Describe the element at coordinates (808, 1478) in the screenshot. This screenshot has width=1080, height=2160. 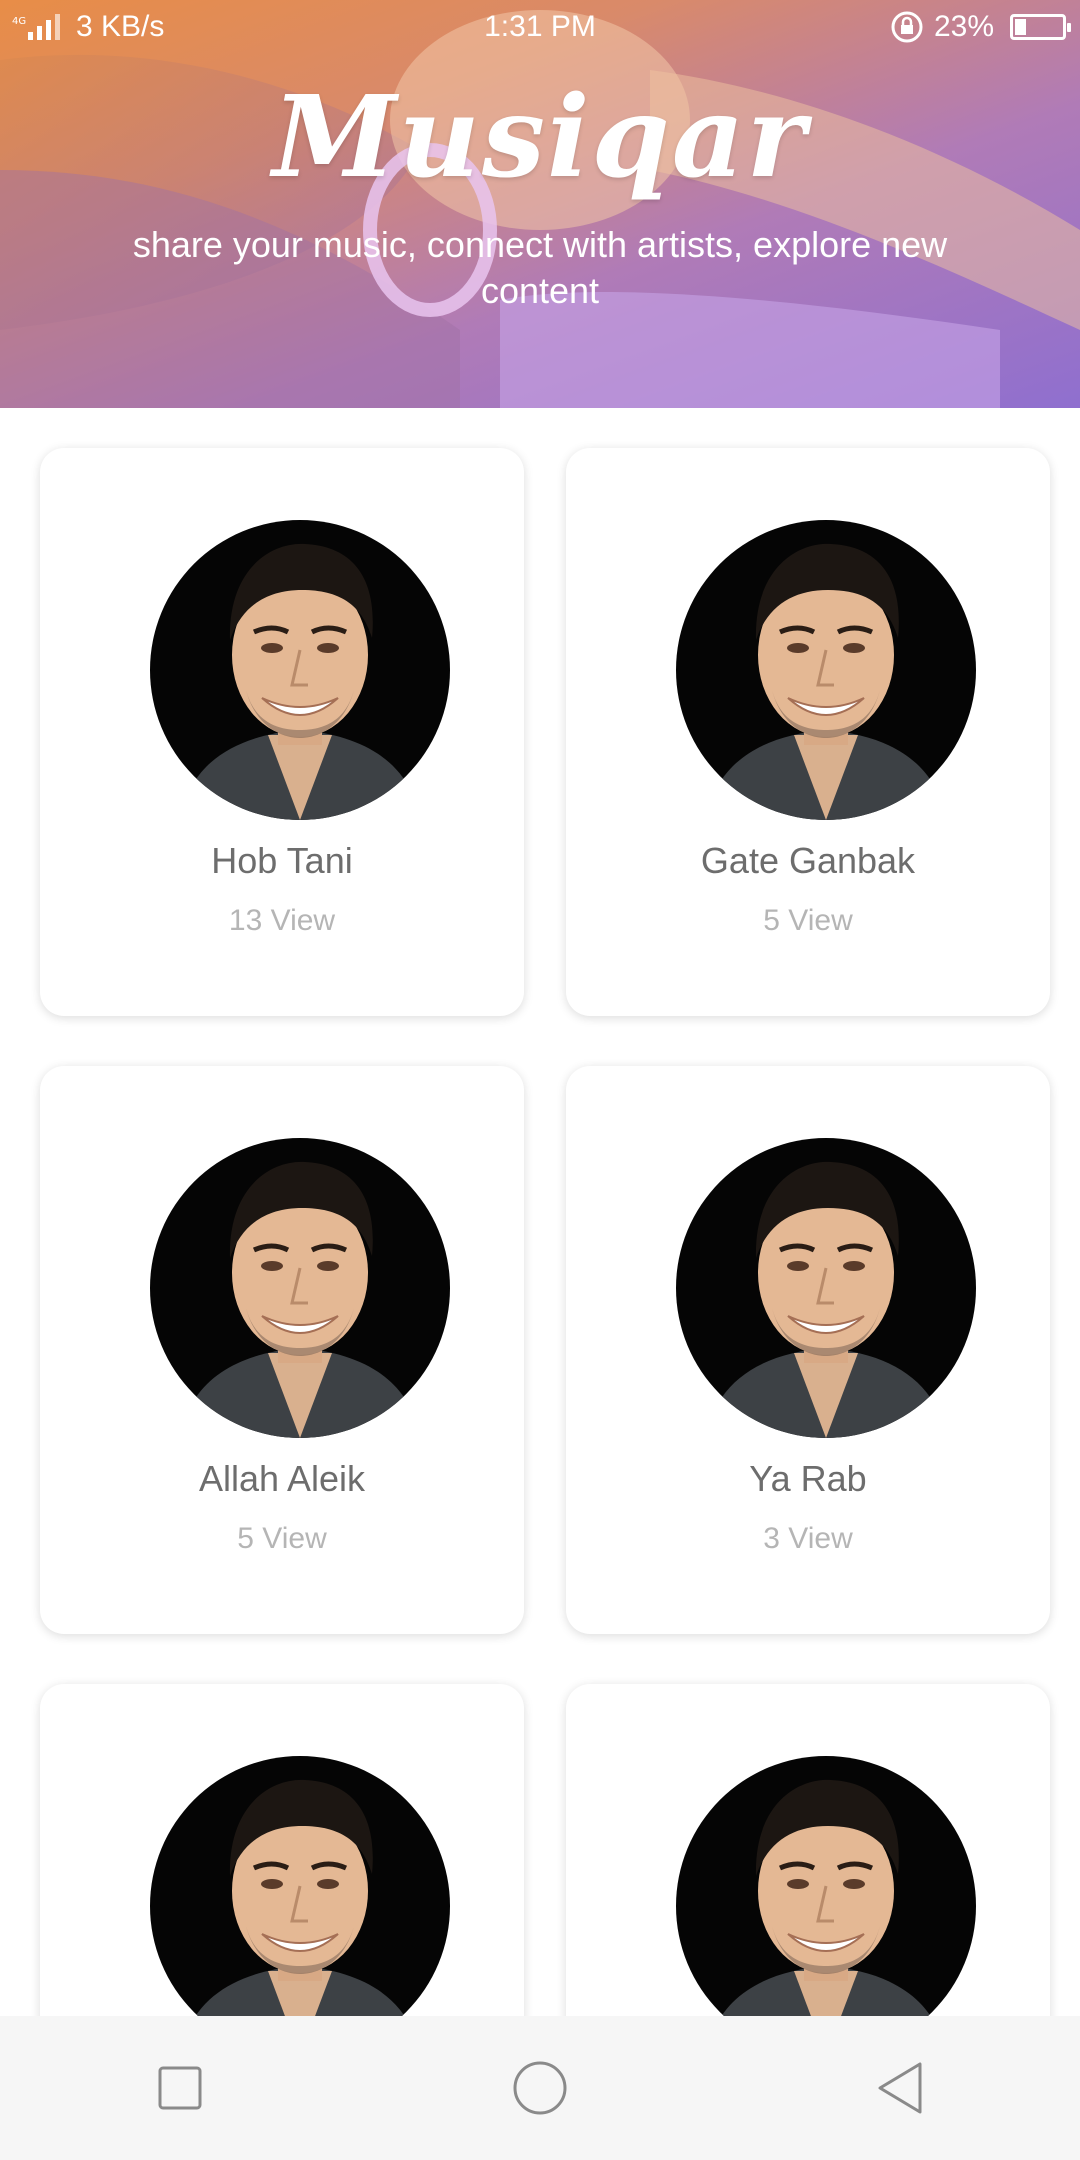
I see `song-title: Ya Rab` at that location.